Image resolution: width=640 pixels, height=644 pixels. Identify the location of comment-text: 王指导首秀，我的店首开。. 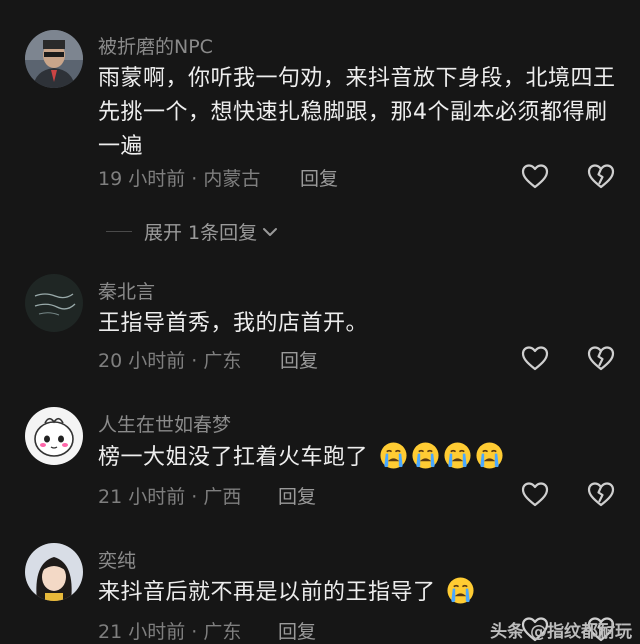
(233, 323).